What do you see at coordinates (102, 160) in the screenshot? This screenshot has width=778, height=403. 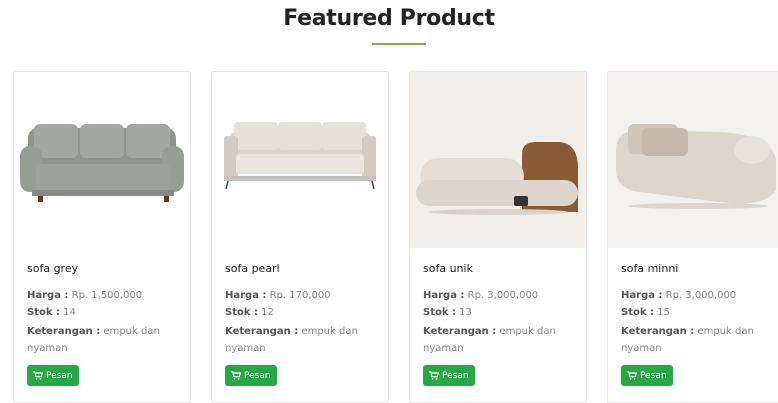 I see `grey-sofa-image` at bounding box center [102, 160].